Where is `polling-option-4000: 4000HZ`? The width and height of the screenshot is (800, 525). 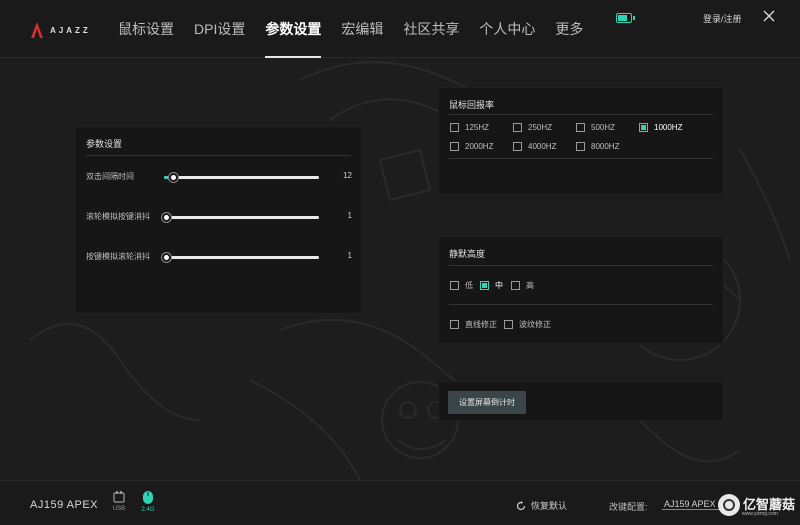 polling-option-4000: 4000HZ is located at coordinates (534, 146).